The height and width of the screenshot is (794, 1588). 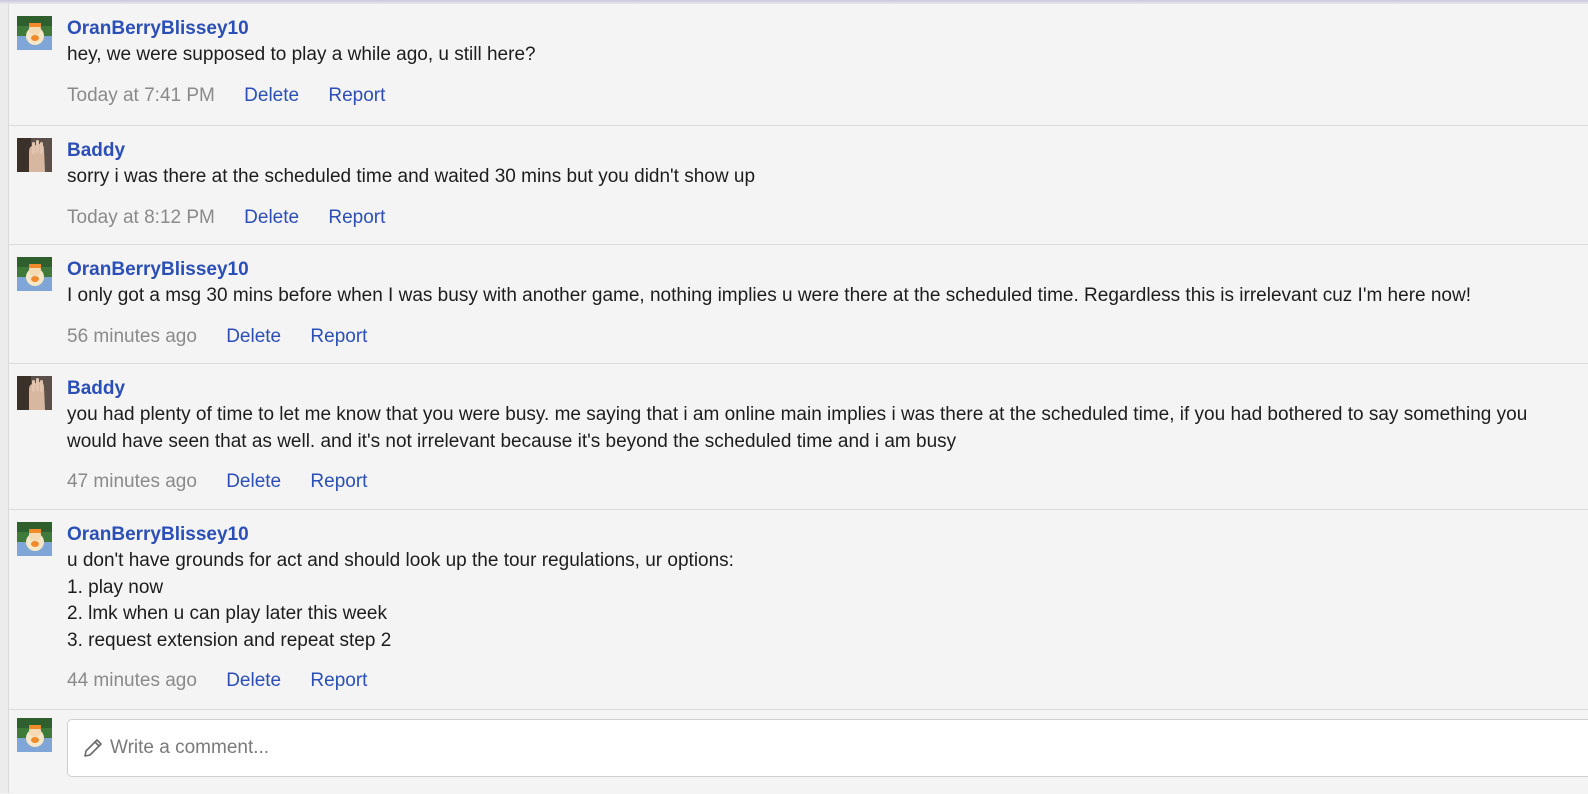 What do you see at coordinates (93, 748) in the screenshot?
I see `pencil-icon` at bounding box center [93, 748].